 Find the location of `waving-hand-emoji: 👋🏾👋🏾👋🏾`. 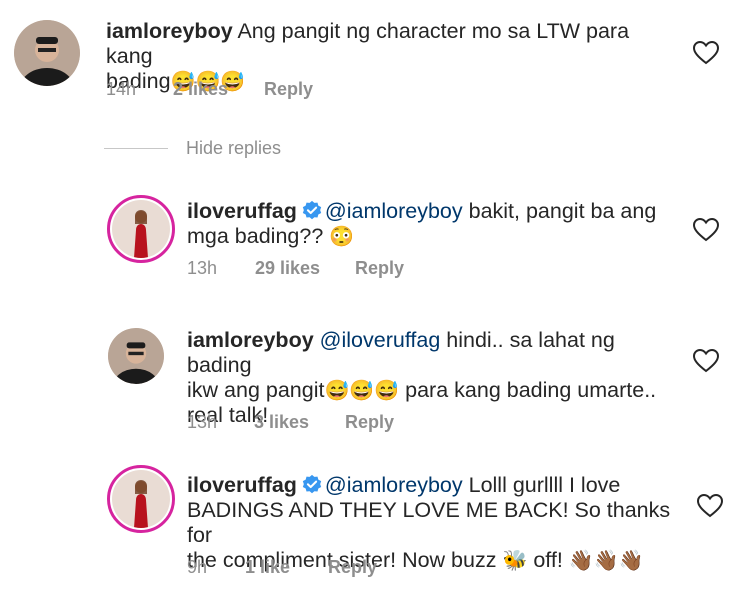

waving-hand-emoji: 👋🏾👋🏾👋🏾 is located at coordinates (606, 561).